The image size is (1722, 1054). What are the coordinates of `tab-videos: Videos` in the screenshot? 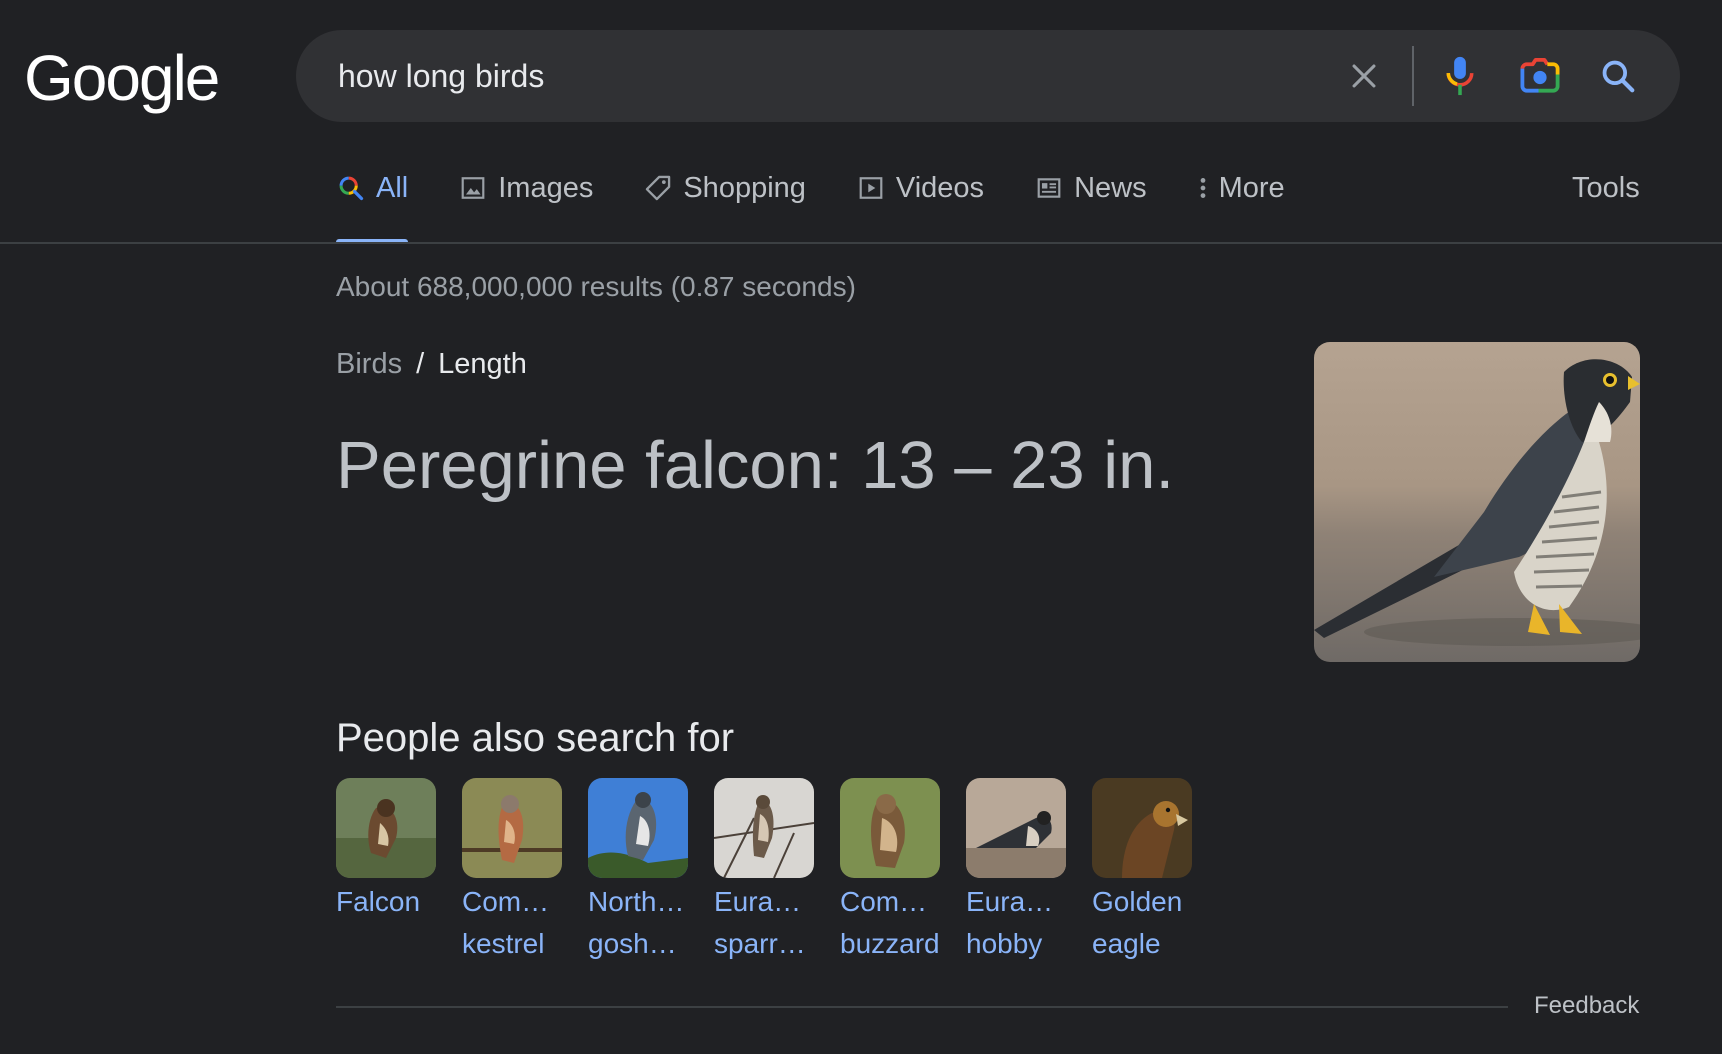 It's located at (920, 207).